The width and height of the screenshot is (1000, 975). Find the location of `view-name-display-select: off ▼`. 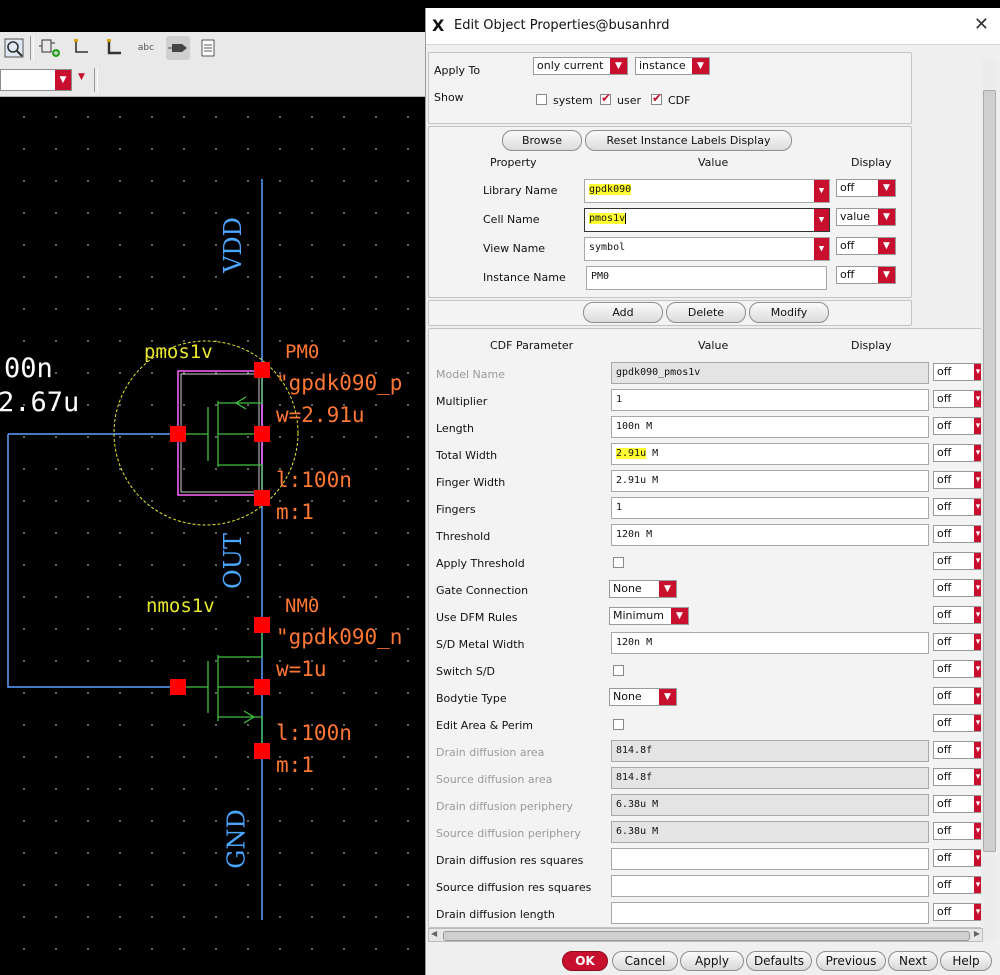

view-name-display-select: off ▼ is located at coordinates (866, 246).